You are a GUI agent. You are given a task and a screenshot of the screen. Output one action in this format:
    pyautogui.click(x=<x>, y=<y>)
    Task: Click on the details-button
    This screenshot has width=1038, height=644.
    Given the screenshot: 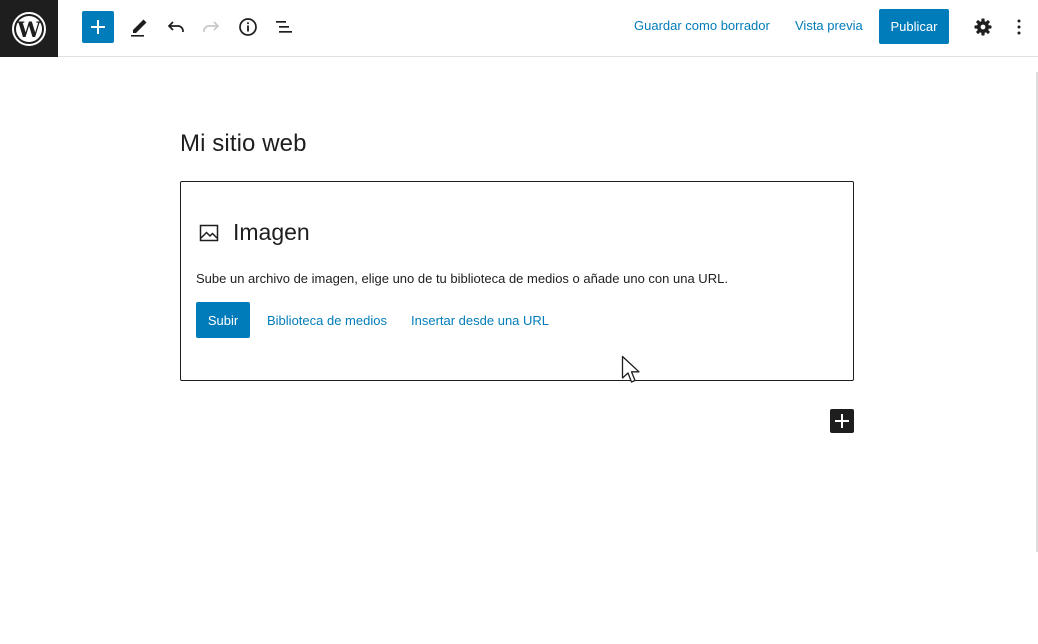 What is the action you would take?
    pyautogui.click(x=248, y=27)
    